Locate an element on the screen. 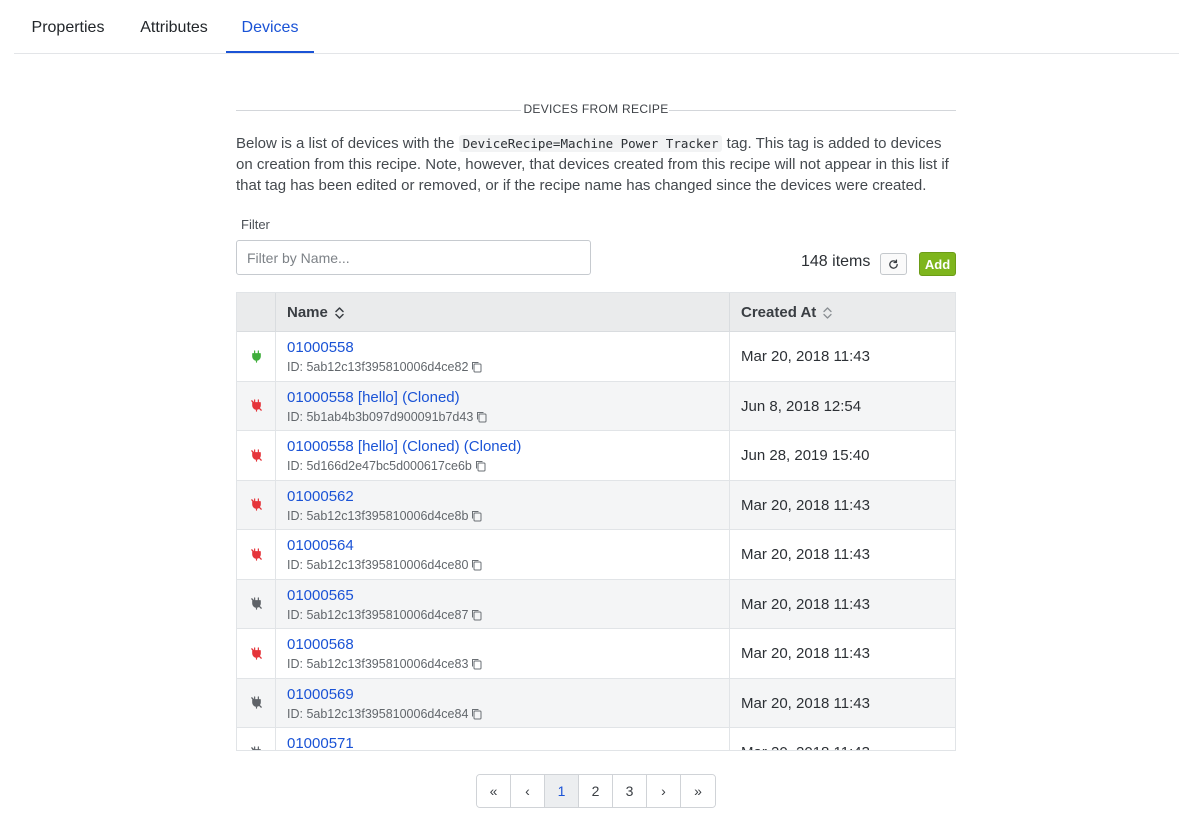 The image size is (1200, 829). name-cell: 01000571 is located at coordinates (503, 739).